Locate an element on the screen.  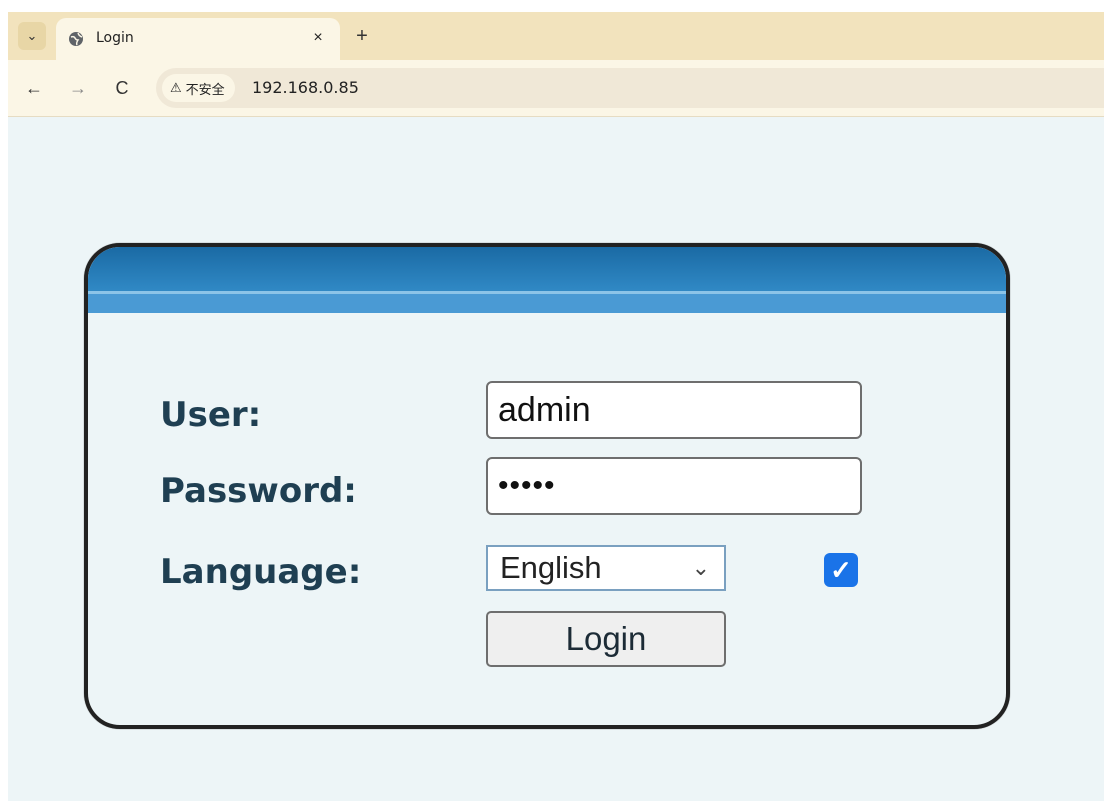
password-label: Password: is located at coordinates (258, 491).